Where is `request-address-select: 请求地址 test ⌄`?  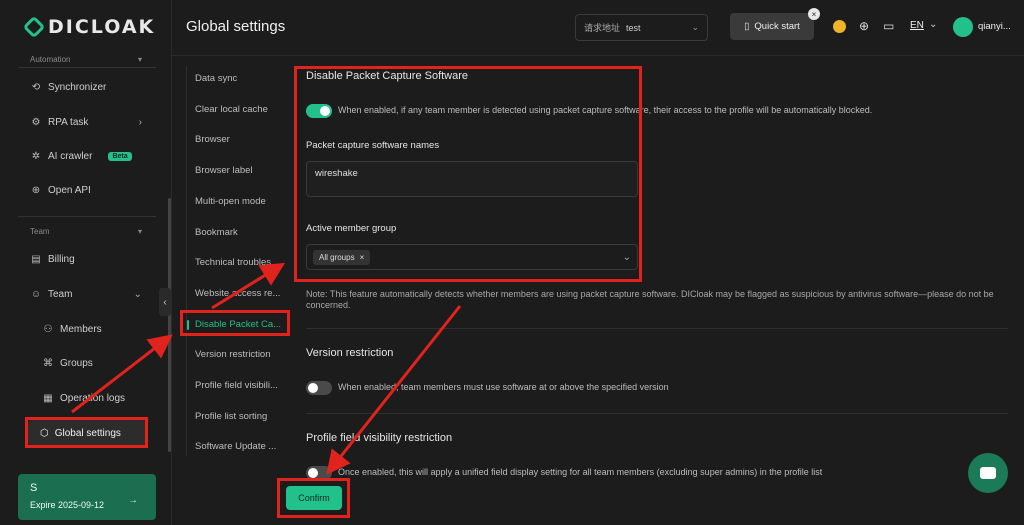
request-address-select: 请求地址 test ⌄ is located at coordinates (641, 27).